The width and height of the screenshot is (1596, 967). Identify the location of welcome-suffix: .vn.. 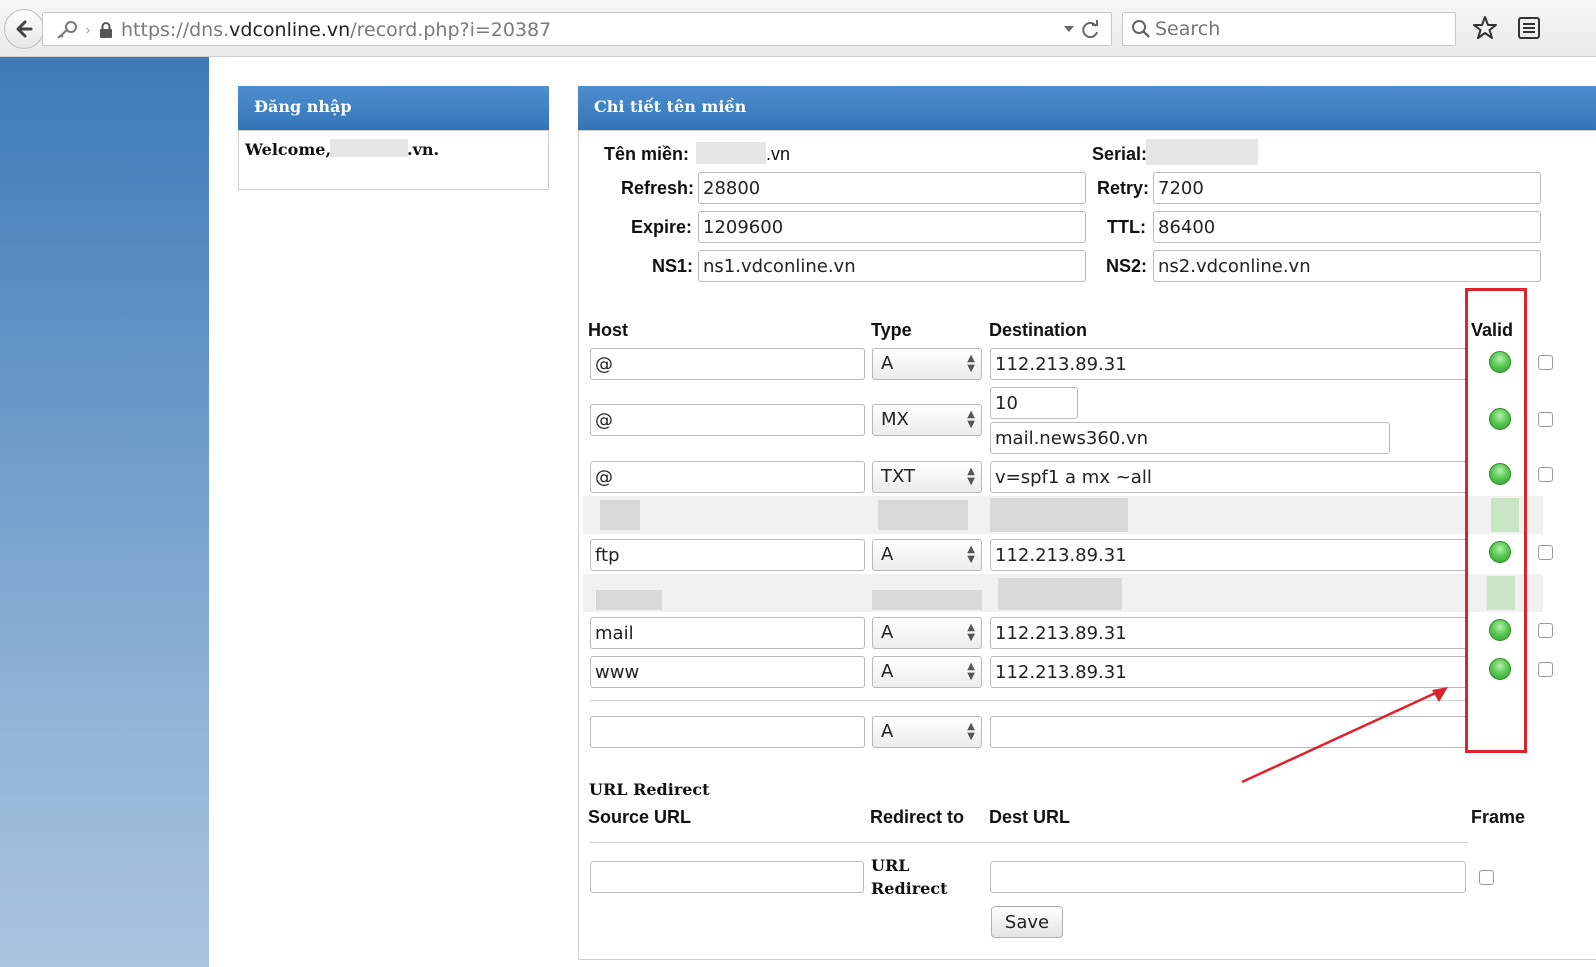
(423, 149).